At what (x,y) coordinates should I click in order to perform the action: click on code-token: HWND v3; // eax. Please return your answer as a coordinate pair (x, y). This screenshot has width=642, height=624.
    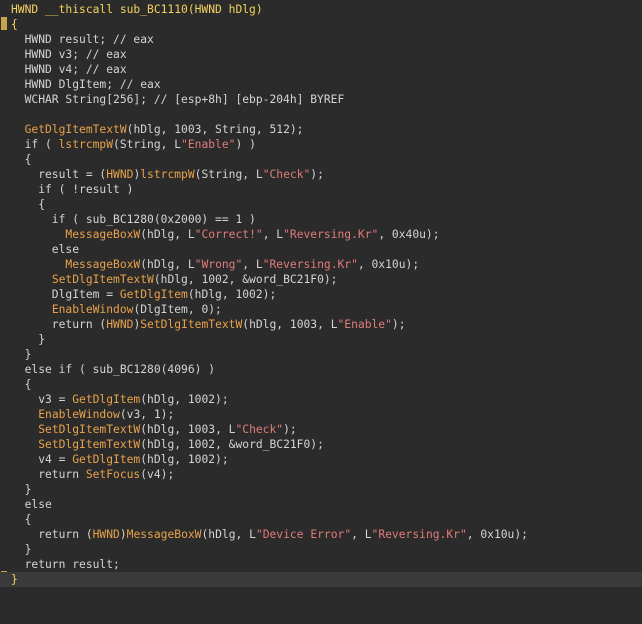
    Looking at the image, I should click on (69, 54).